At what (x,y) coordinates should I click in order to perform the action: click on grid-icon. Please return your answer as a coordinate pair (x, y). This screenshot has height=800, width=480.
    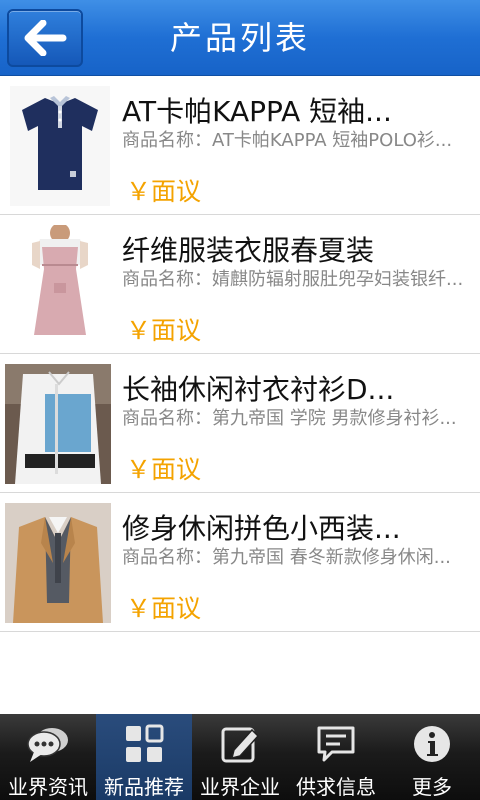
    Looking at the image, I should click on (144, 743).